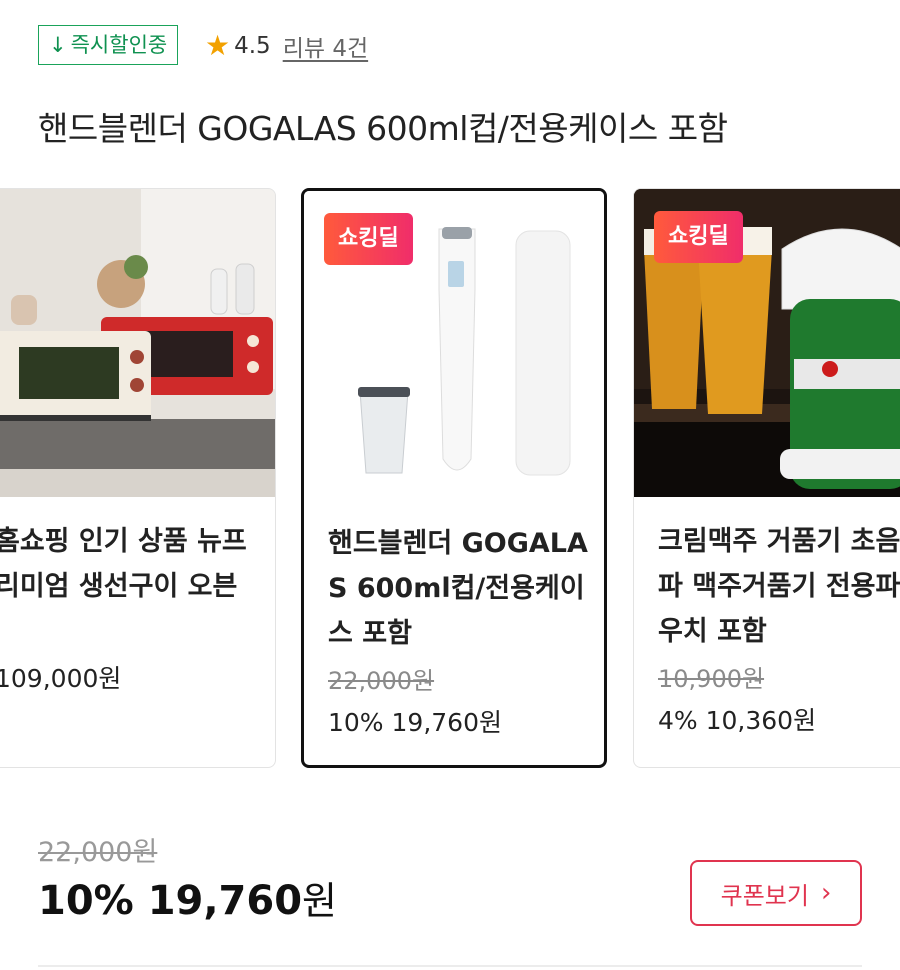 Image resolution: width=900 pixels, height=970 pixels. Describe the element at coordinates (415, 722) in the screenshot. I see `product-price: 10% 19,760원` at that location.